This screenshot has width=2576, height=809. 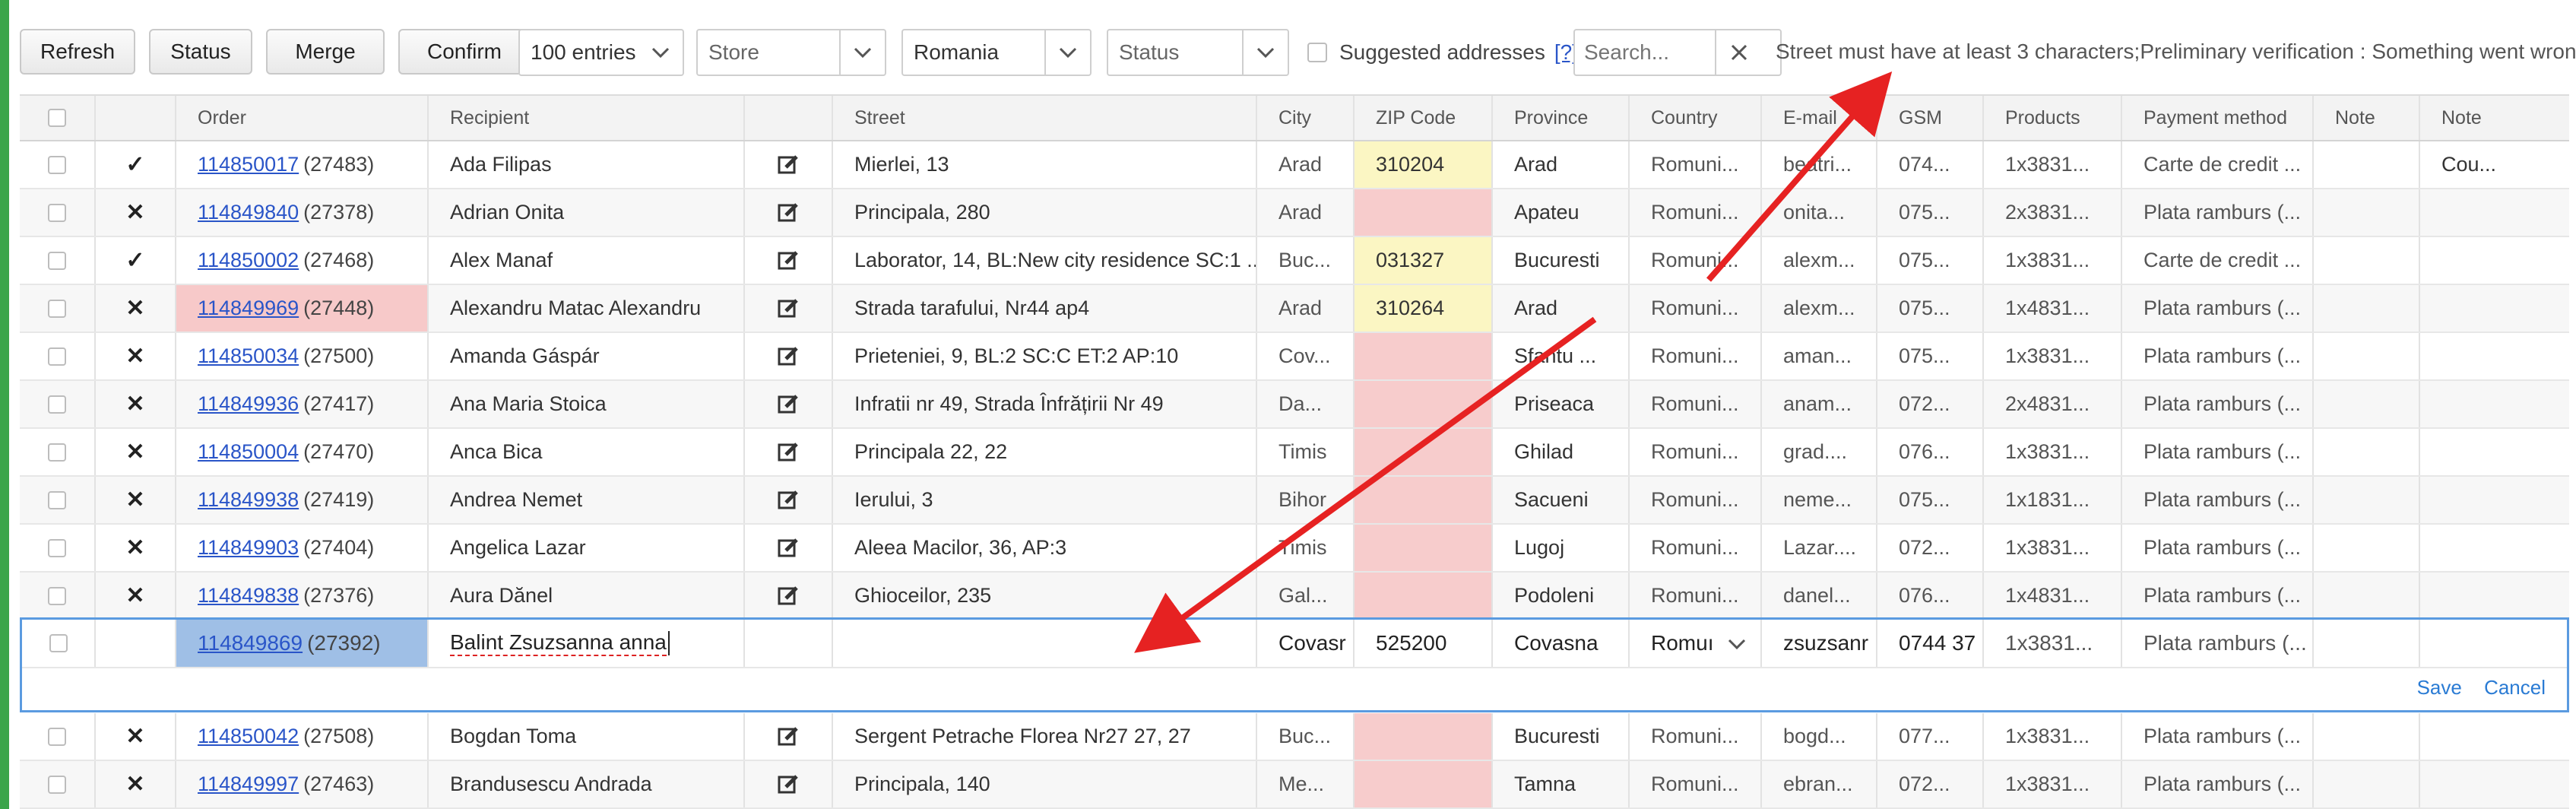 I want to click on header-order: Order, so click(x=302, y=118).